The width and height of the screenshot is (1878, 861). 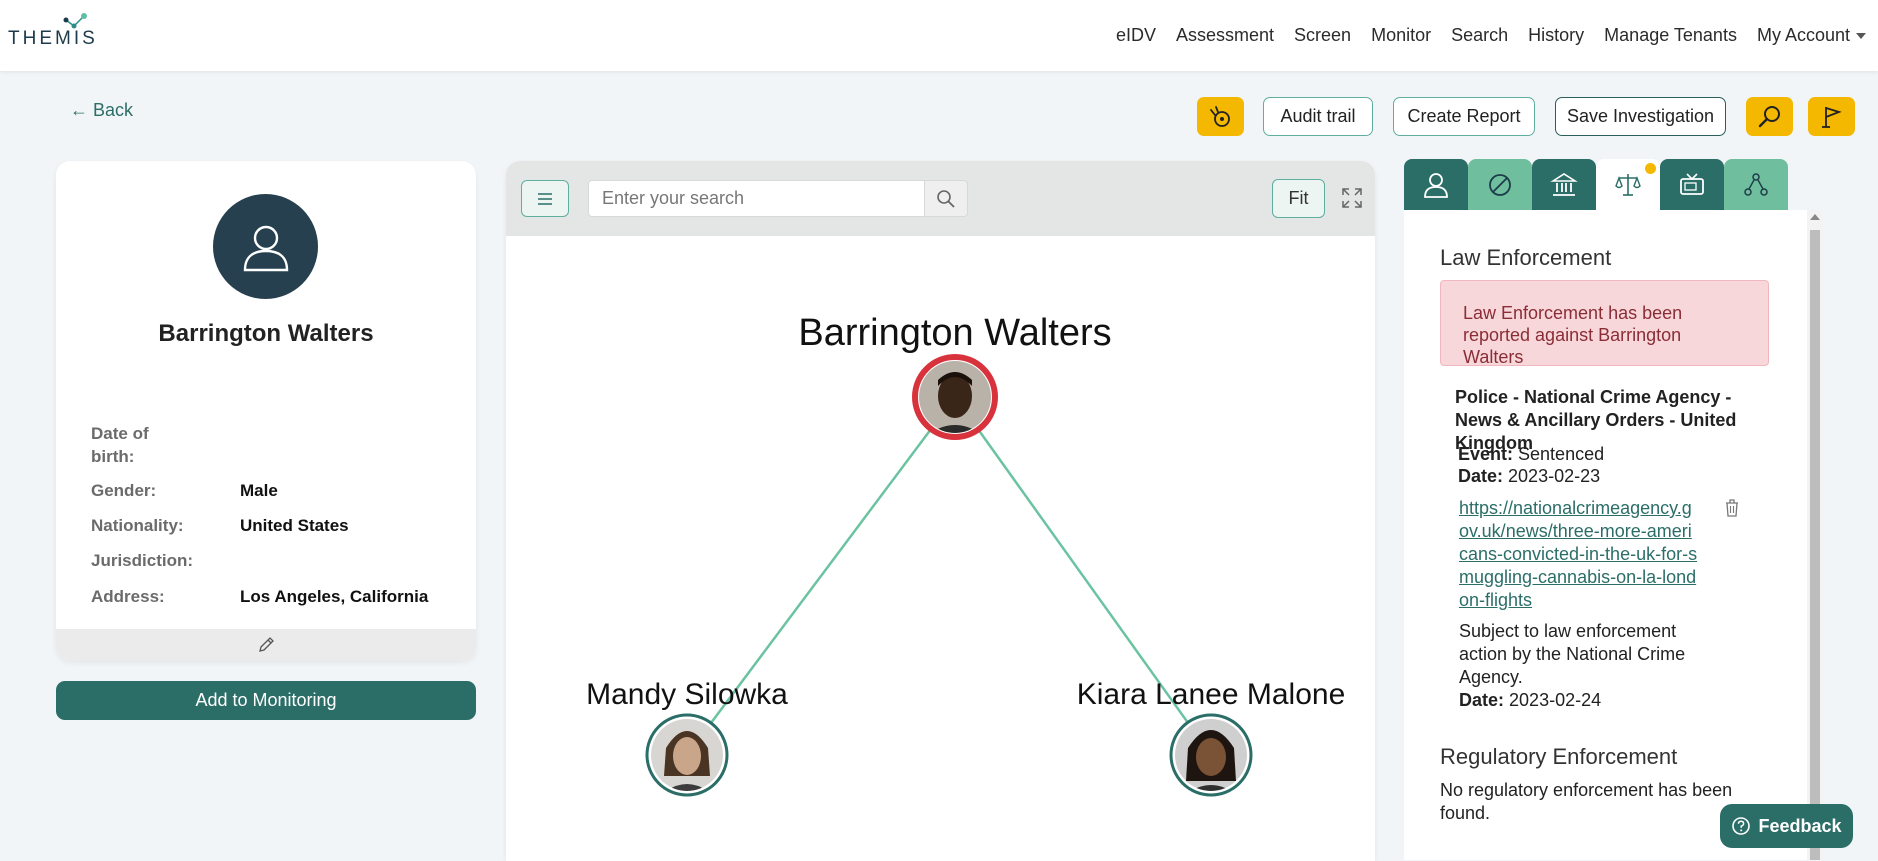 I want to click on save-investigation-button: Save Investigation, so click(x=1640, y=116).